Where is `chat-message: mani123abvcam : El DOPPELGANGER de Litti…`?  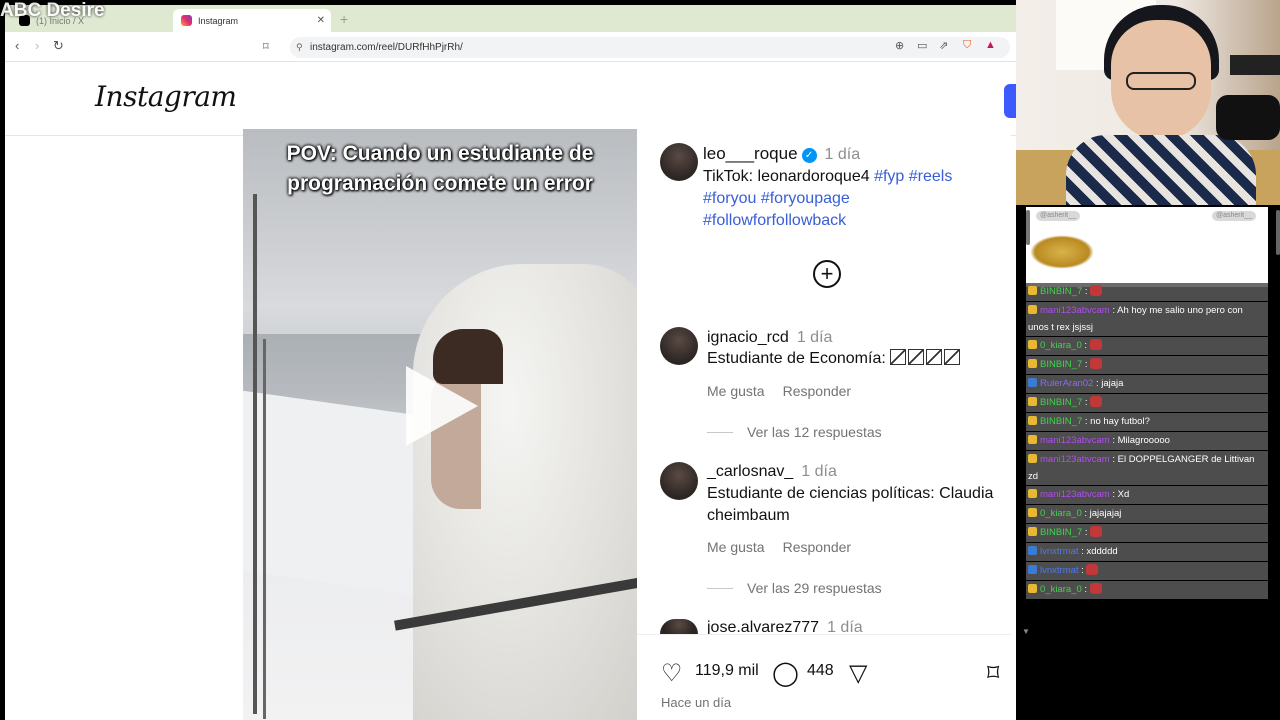 chat-message: mani123abvcam : El DOPPELGANGER de Litti… is located at coordinates (1147, 468).